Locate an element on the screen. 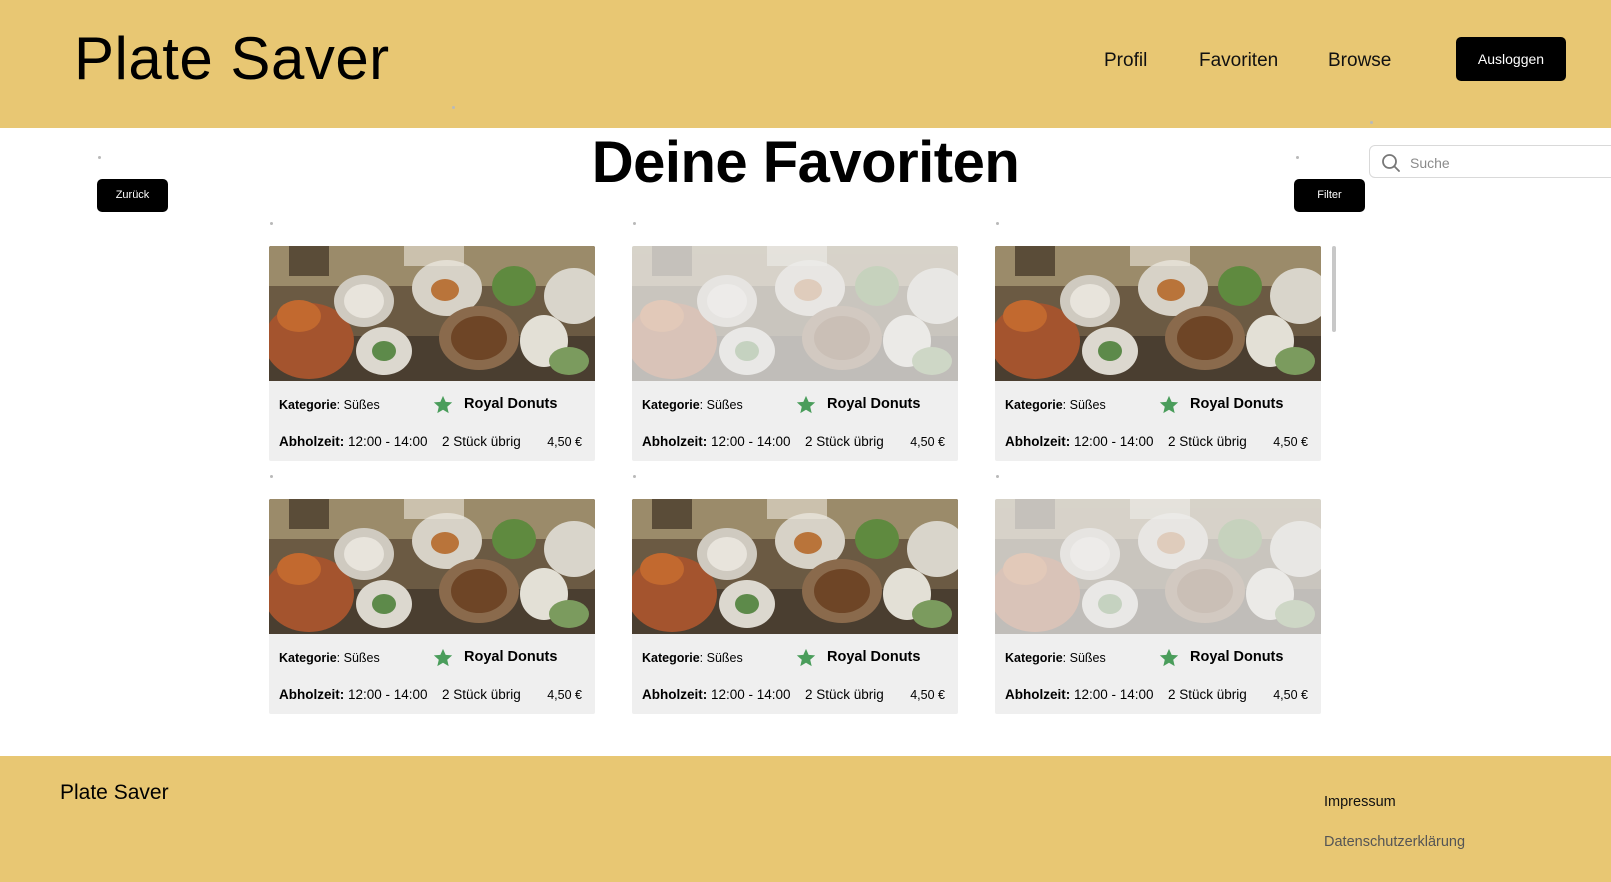 The width and height of the screenshot is (1611, 882). nav-browse: Browse is located at coordinates (1359, 61).